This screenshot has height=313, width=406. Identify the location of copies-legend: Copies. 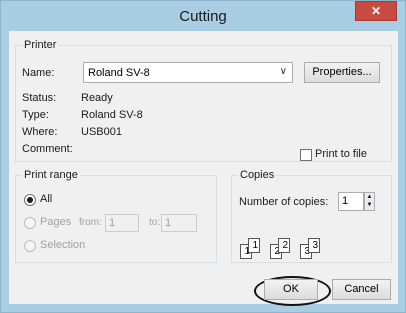
(257, 175).